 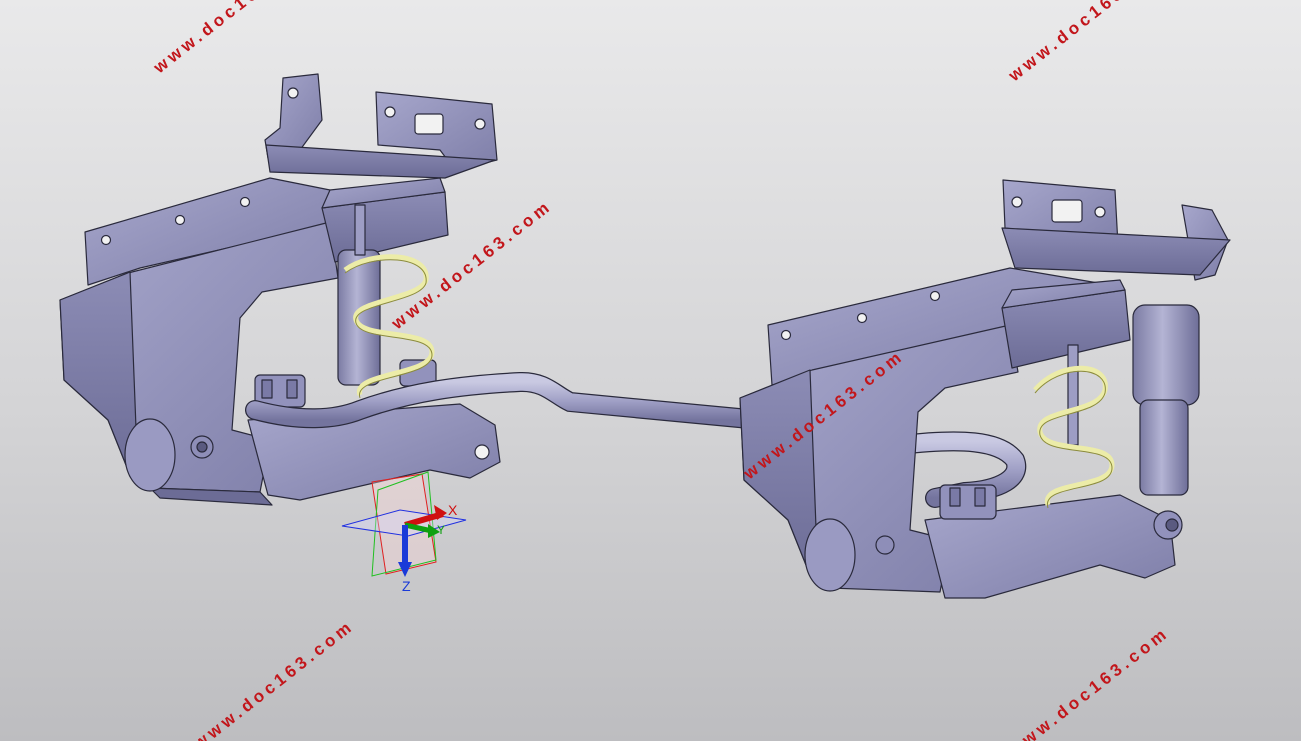 I want to click on axis-compass, so click(x=404, y=524).